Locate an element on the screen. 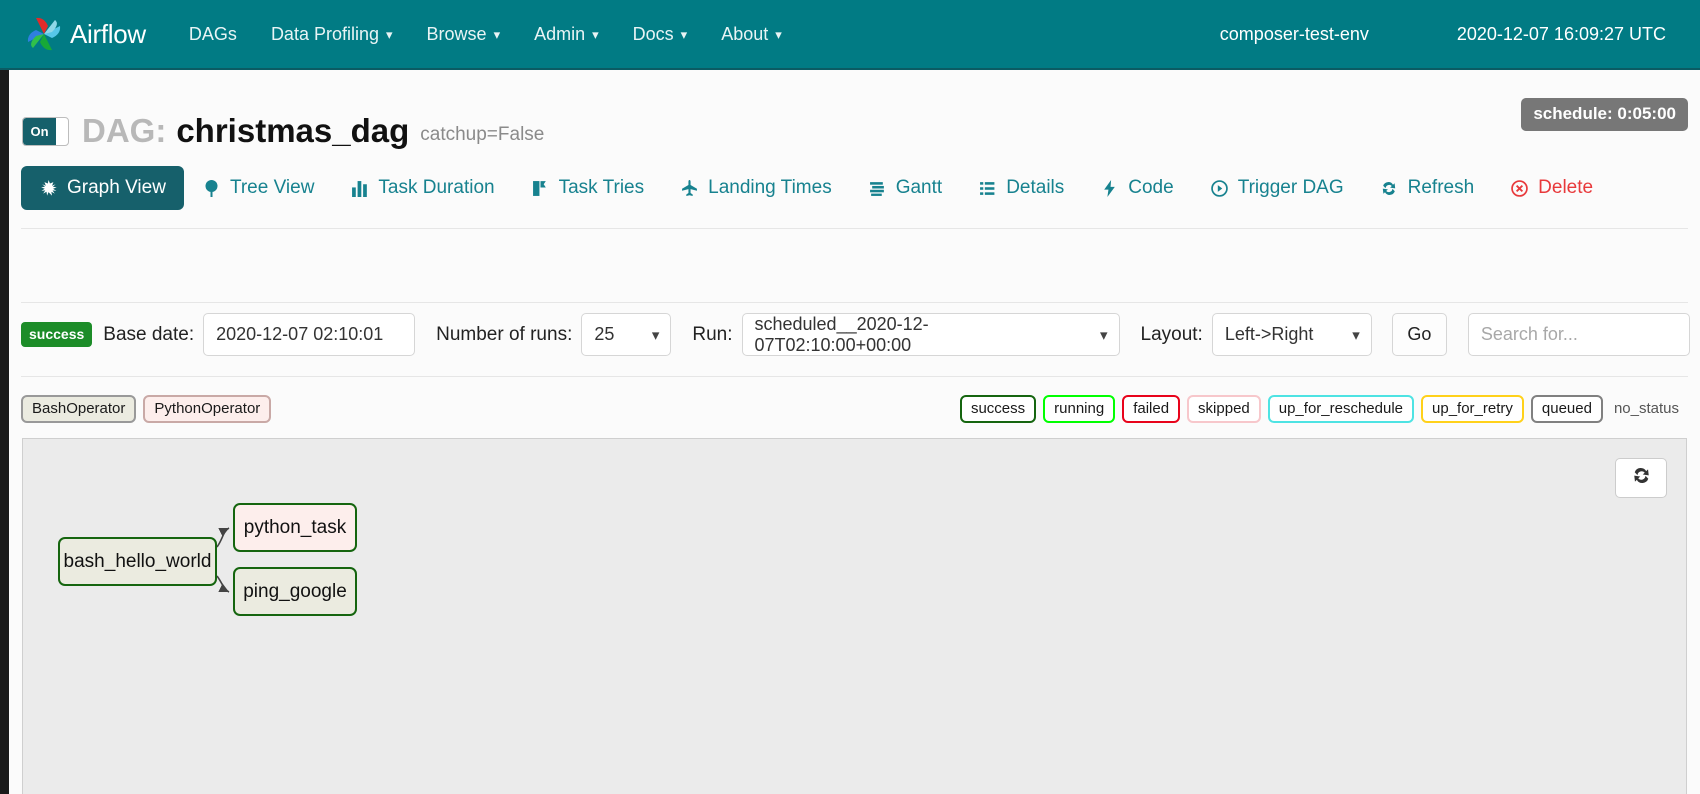 This screenshot has height=794, width=1700. tab-landing-times: Landing Times is located at coordinates (756, 188).